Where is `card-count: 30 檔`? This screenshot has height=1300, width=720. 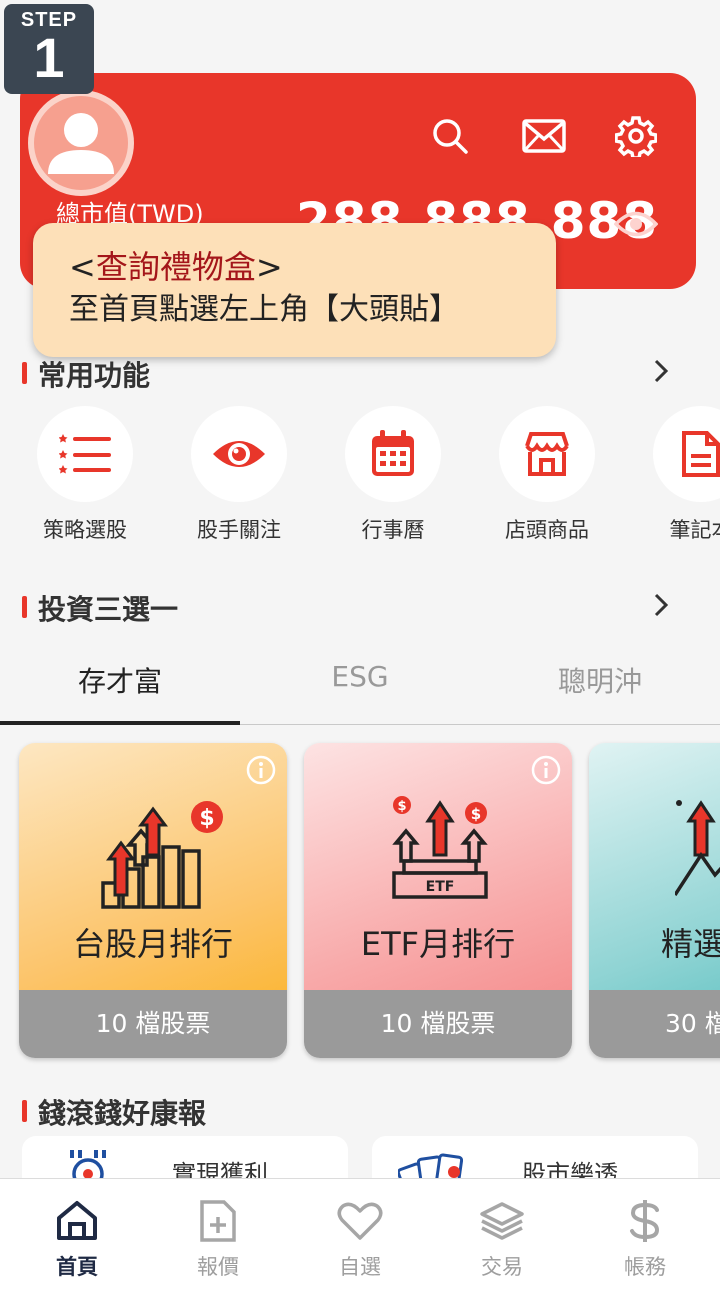 card-count: 30 檔 is located at coordinates (654, 1024).